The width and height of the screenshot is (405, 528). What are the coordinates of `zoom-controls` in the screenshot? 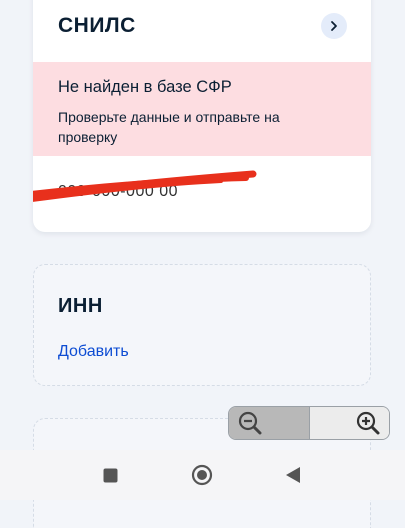 It's located at (309, 423).